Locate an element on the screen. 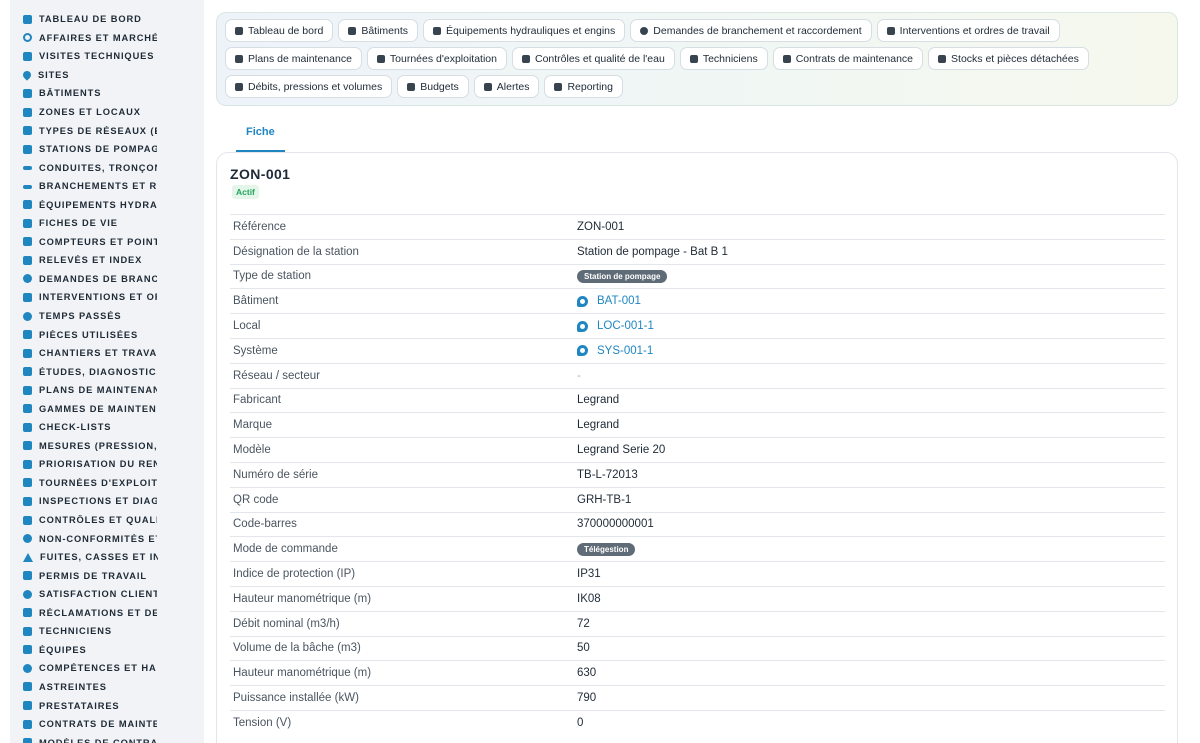  sidebar-item: TEMPS PASSÉS is located at coordinates (107, 316).